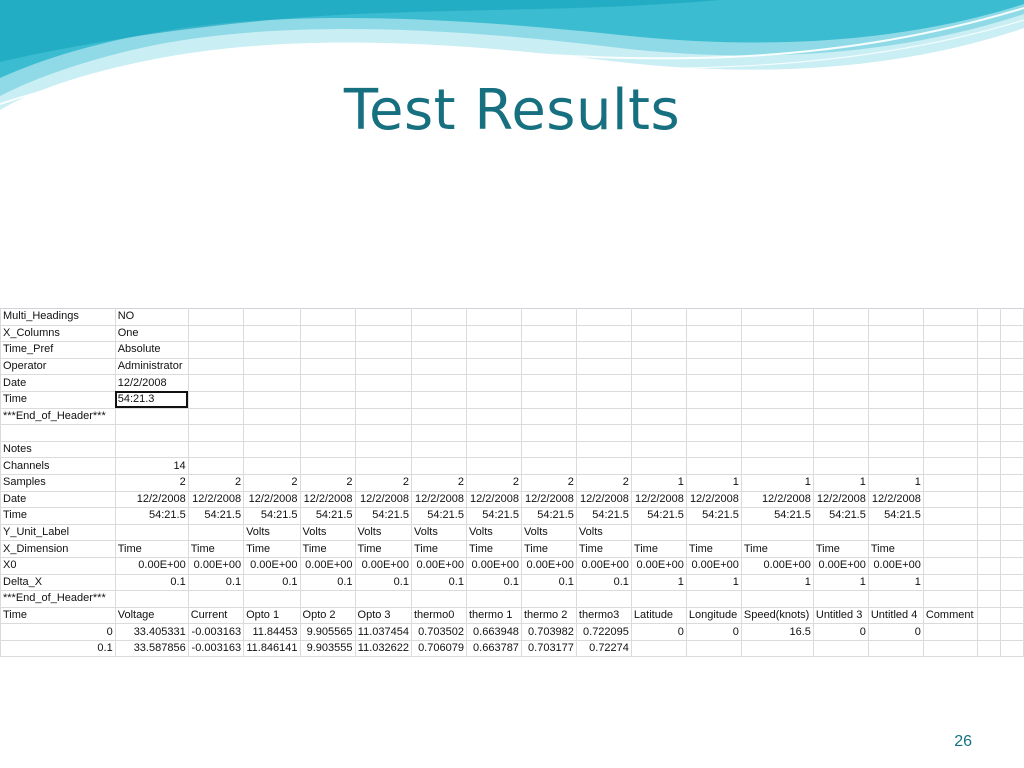 This screenshot has width=1024, height=768. Describe the element at coordinates (58, 350) in the screenshot. I see `spreadsheet-cell: Time_Pref` at that location.